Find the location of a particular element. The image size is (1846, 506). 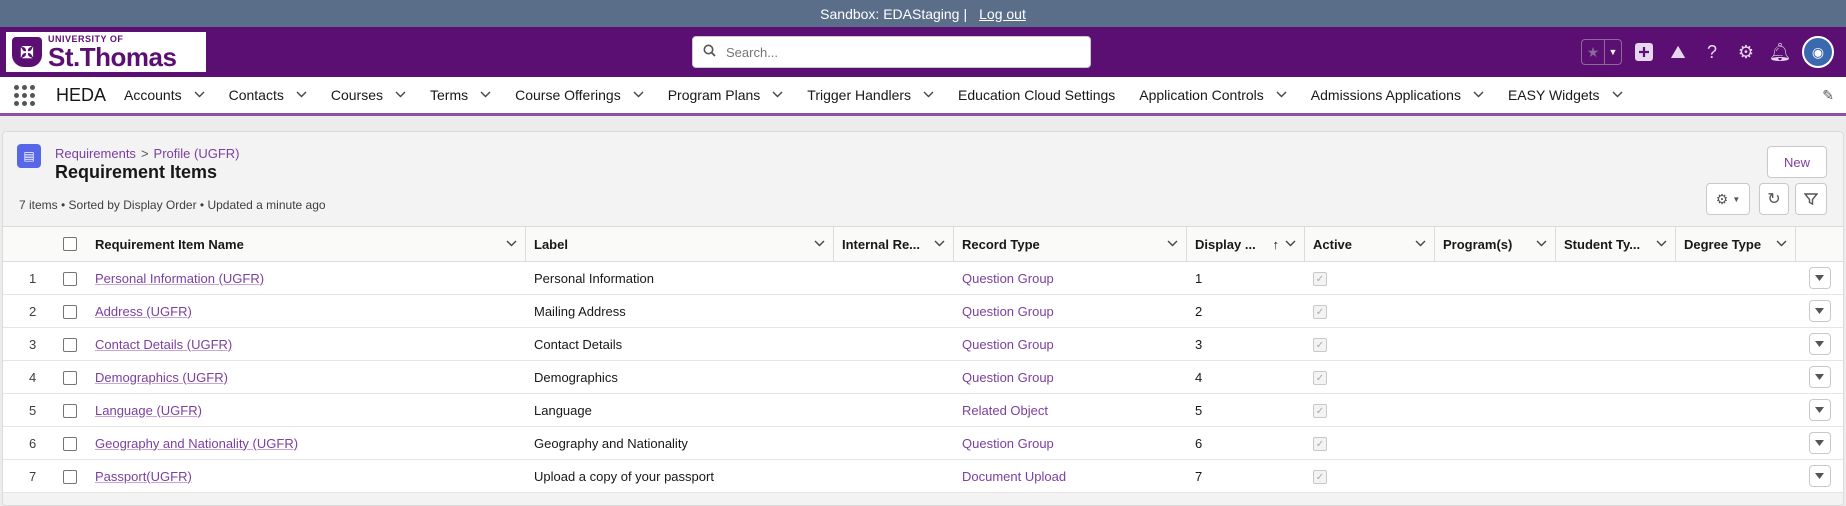

logout-link: Log out is located at coordinates (1002, 14).